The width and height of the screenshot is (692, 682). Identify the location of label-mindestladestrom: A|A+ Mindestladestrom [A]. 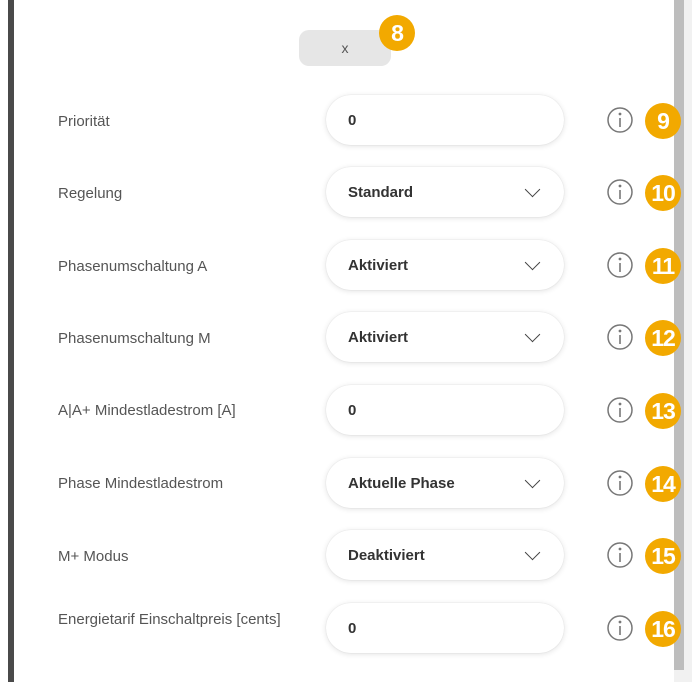
(147, 410).